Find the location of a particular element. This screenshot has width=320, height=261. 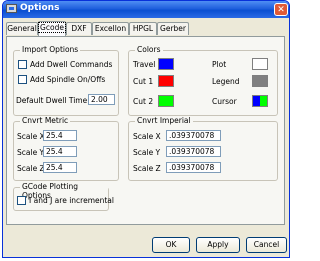

ok-button: OK is located at coordinates (171, 245).